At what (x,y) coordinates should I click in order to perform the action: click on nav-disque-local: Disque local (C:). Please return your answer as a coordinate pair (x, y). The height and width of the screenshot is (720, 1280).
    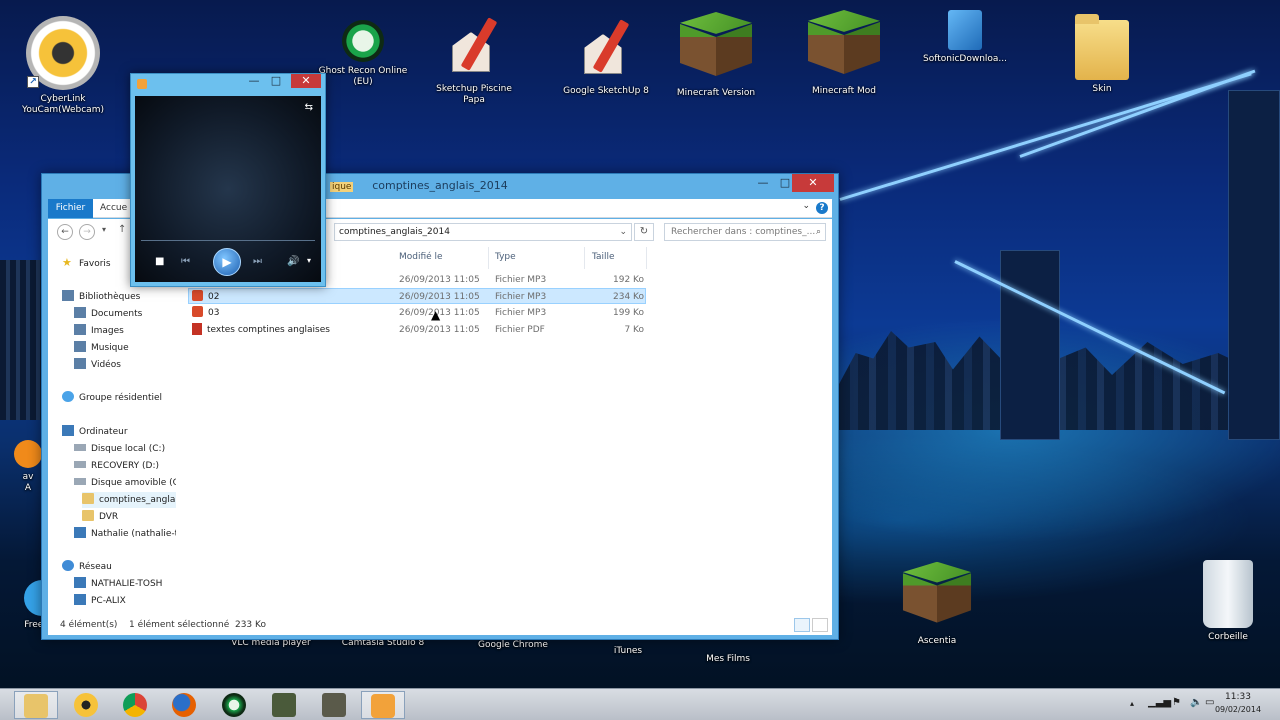
    Looking at the image, I should click on (125, 449).